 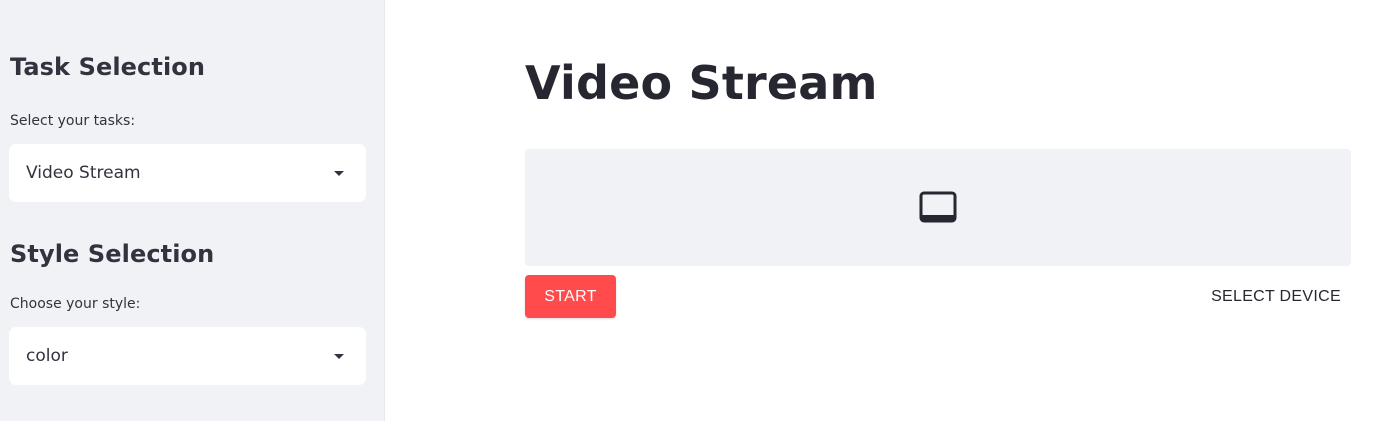 I want to click on style-select-label: Choose your style:, so click(x=75, y=304).